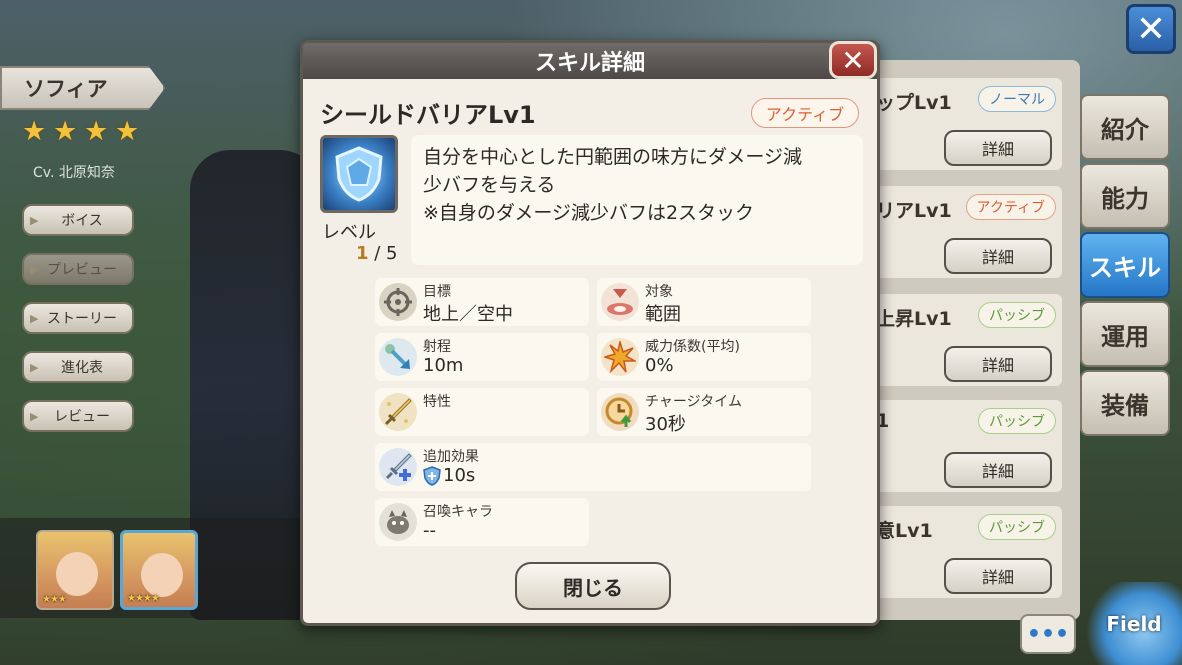 The width and height of the screenshot is (1182, 665). I want to click on stat-value: 0%, so click(659, 365).